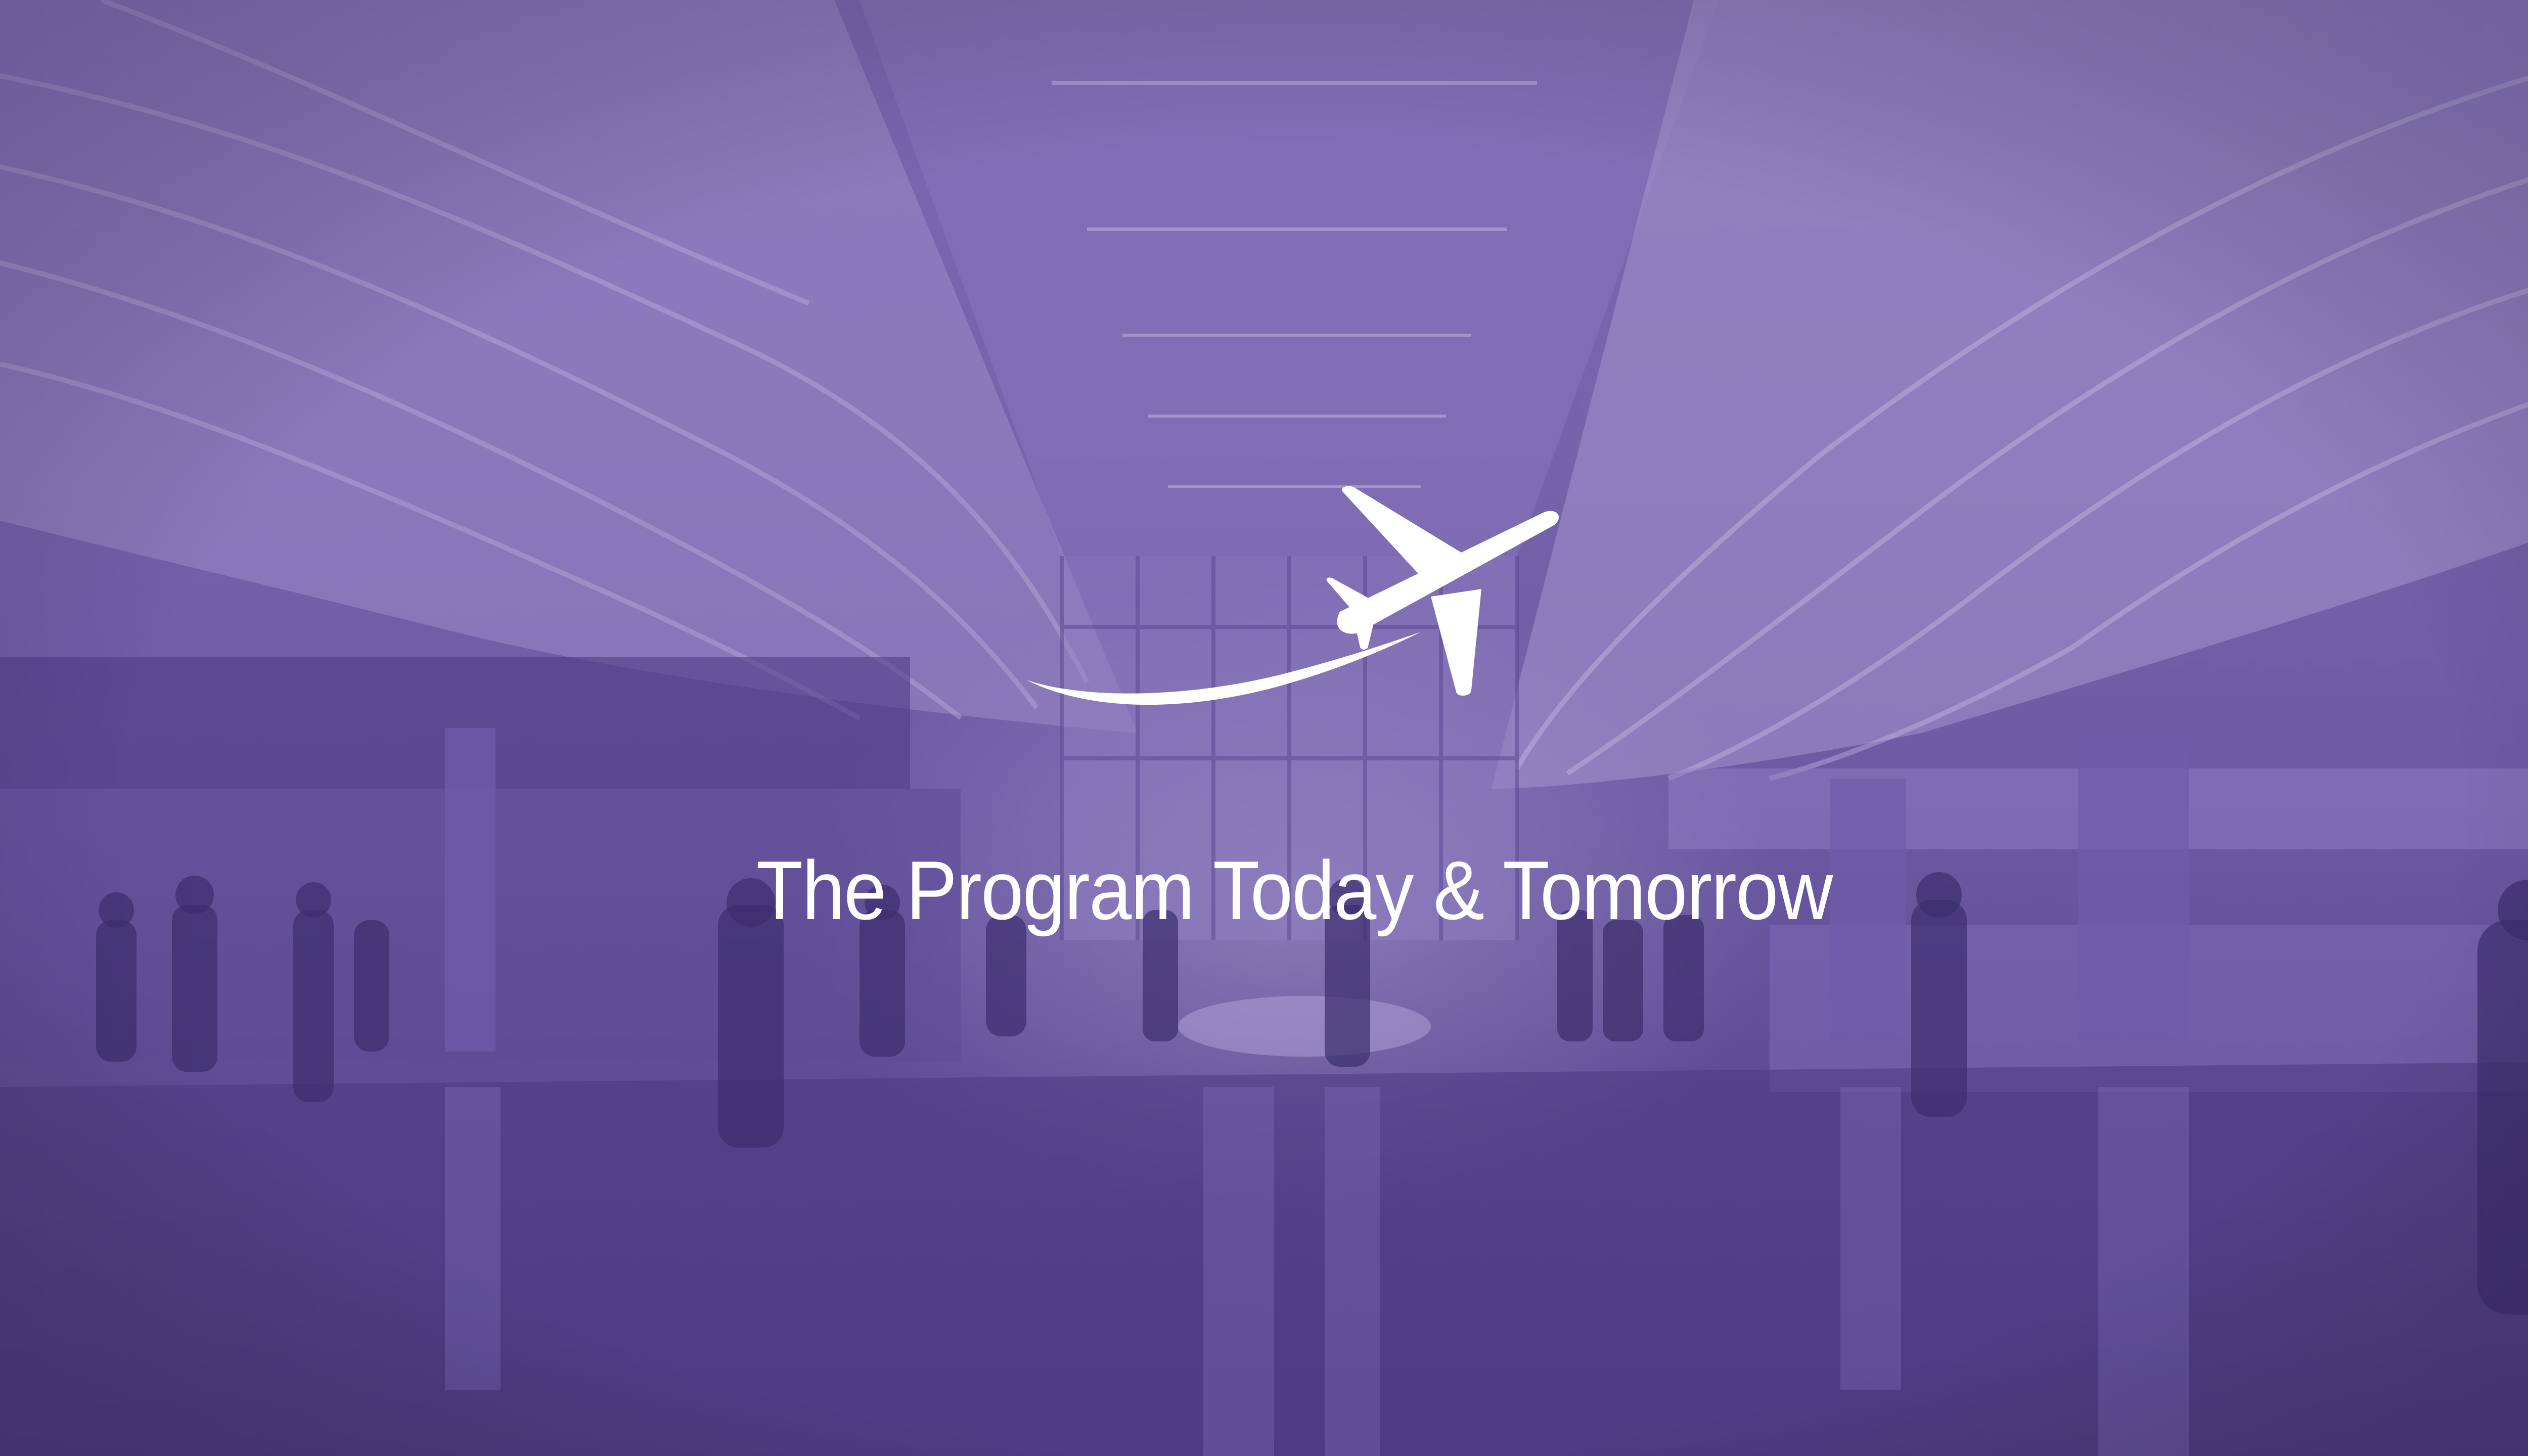 The height and width of the screenshot is (1456, 2528). Describe the element at coordinates (1293, 595) in the screenshot. I see `airplane-takeoff-icon` at that location.